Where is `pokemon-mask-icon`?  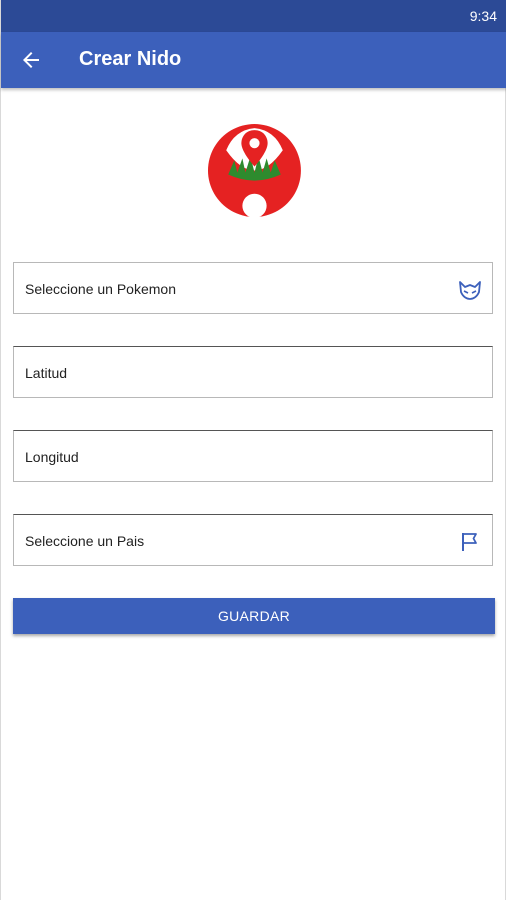
pokemon-mask-icon is located at coordinates (470, 290).